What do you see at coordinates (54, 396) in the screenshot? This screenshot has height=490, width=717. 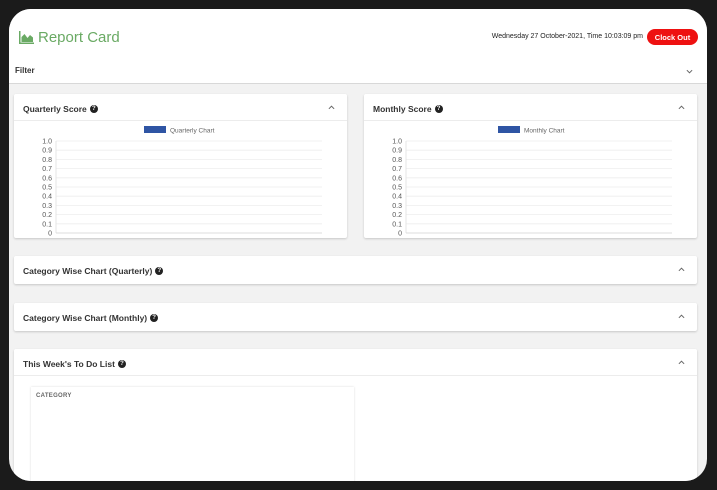 I see `column-header-category: CATEGORY` at bounding box center [54, 396].